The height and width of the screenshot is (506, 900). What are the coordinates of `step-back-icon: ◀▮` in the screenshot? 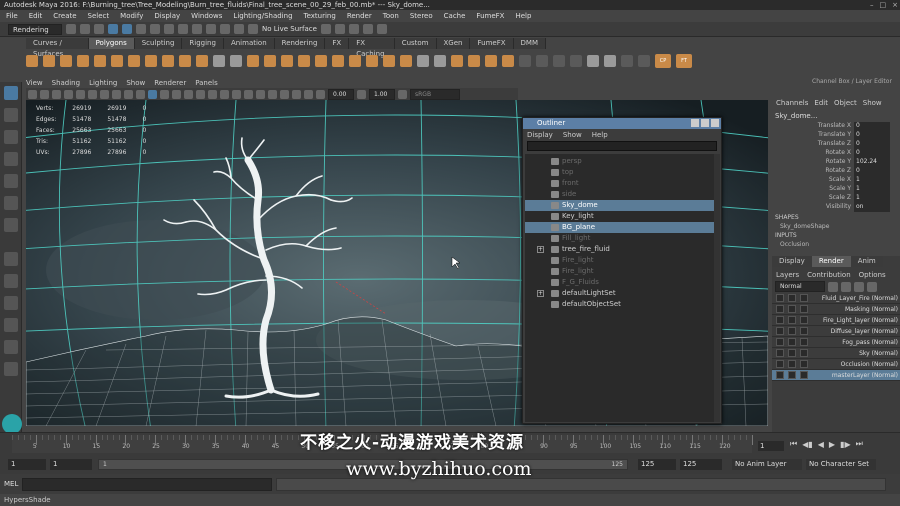 It's located at (807, 444).